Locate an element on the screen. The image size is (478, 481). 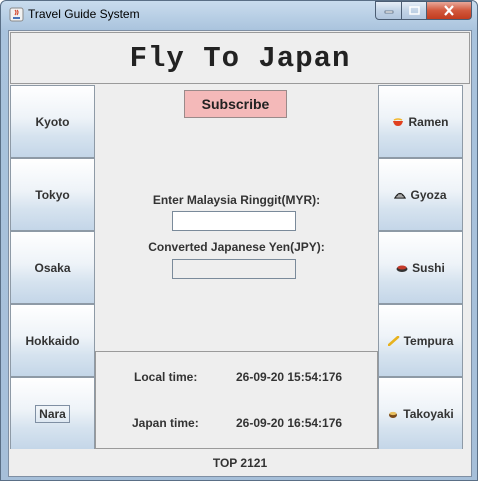
city-label: Tokyo is located at coordinates (52, 194).